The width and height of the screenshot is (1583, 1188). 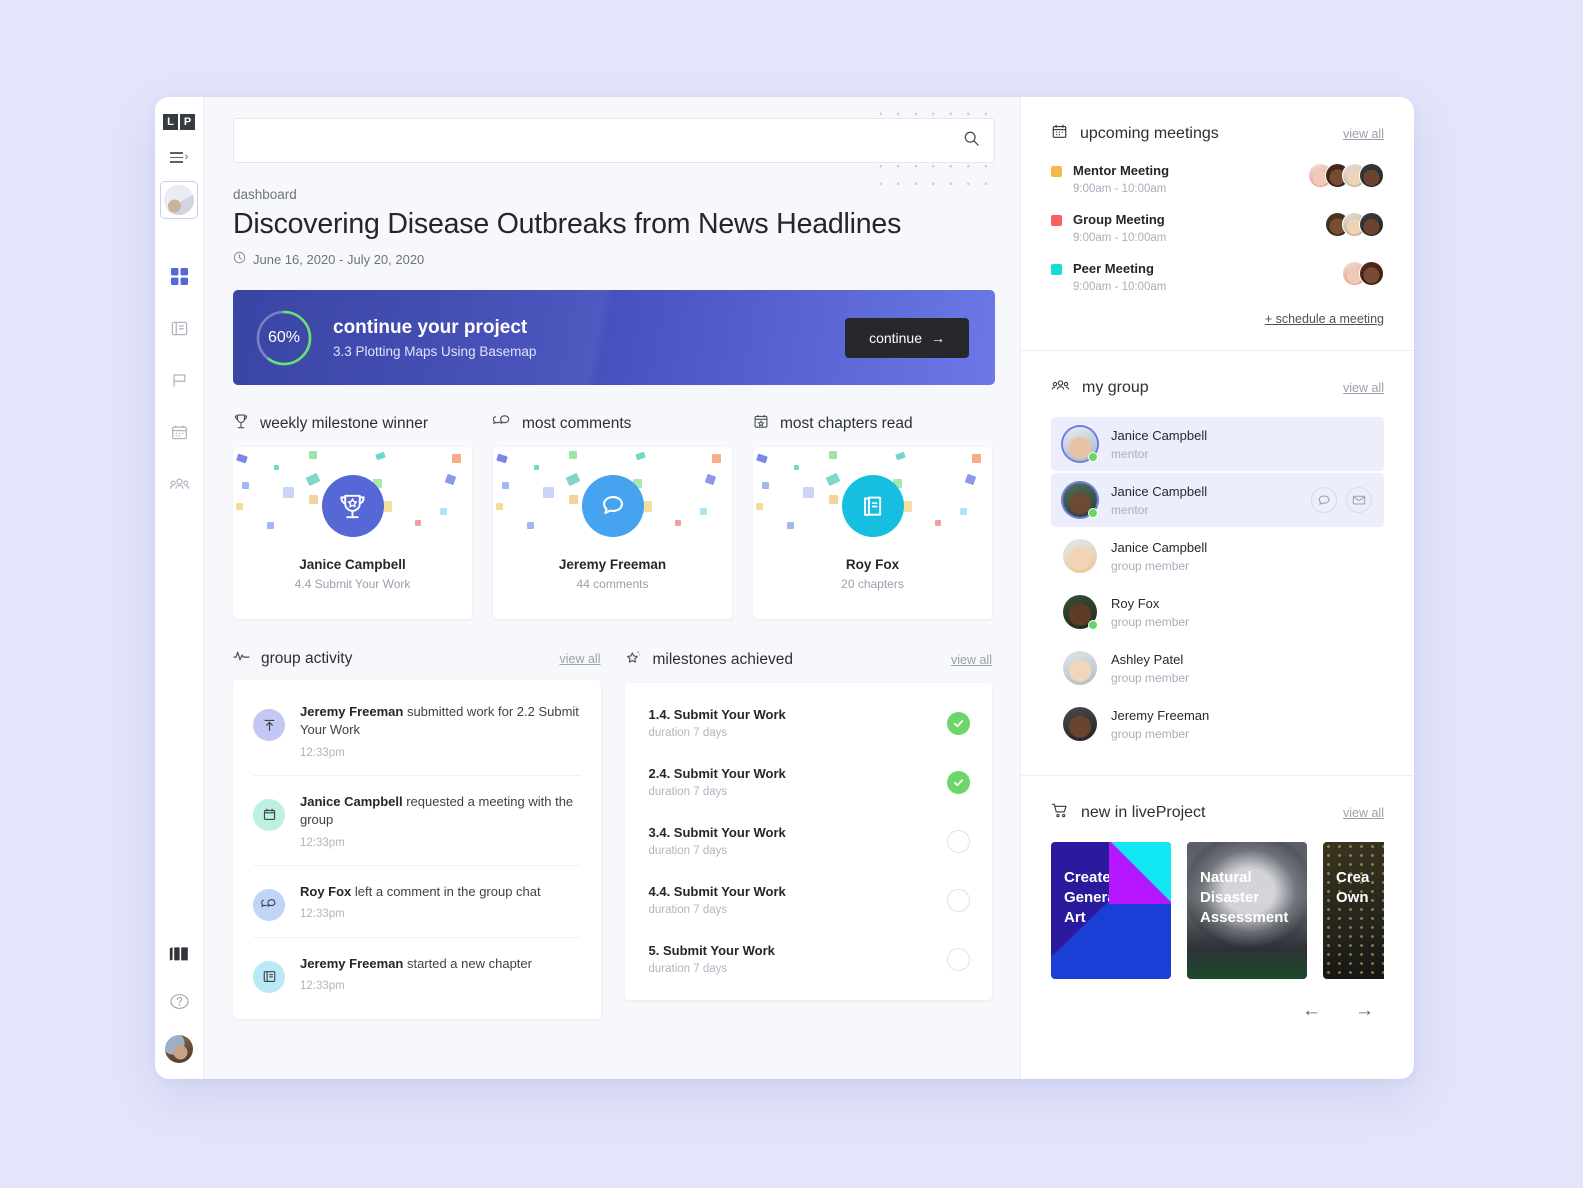 I want to click on user-avatar, so click(x=179, y=1049).